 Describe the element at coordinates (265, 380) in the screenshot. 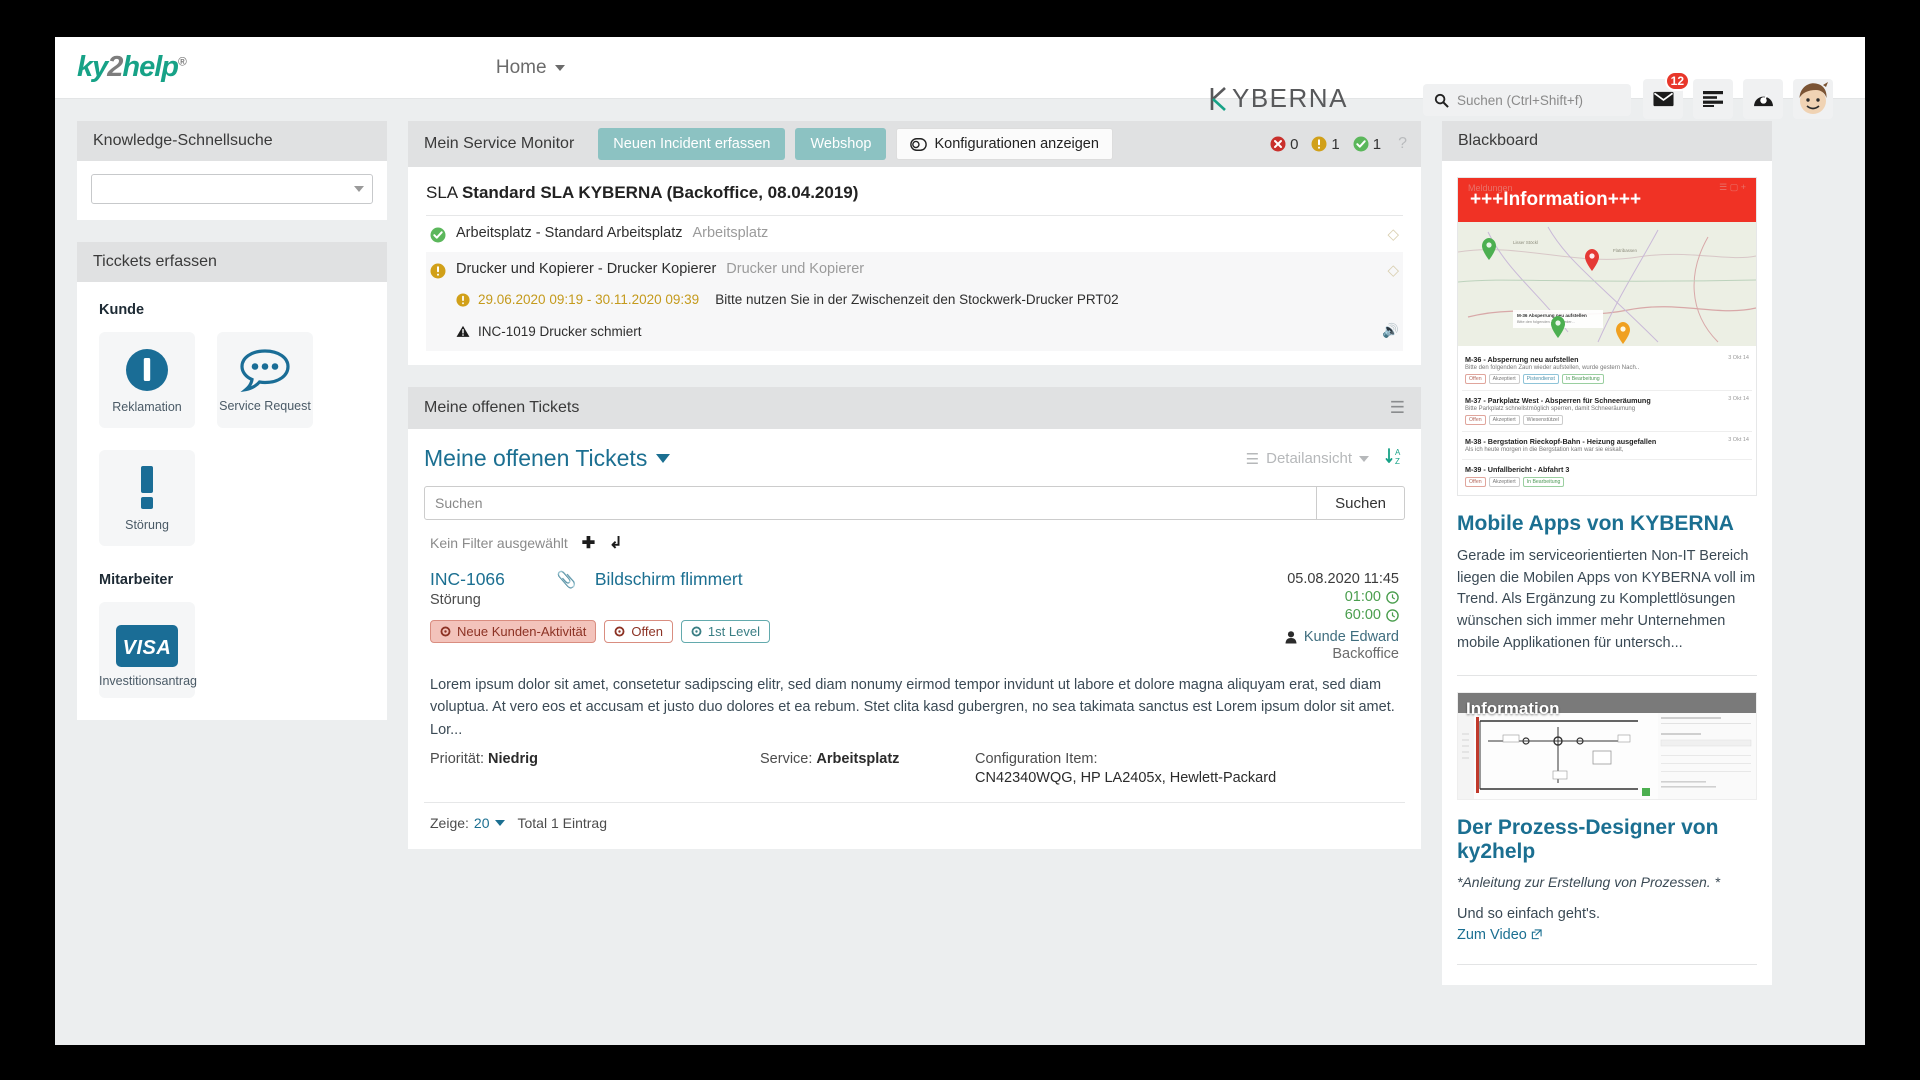

I see `tile-service-request: Service Request` at that location.